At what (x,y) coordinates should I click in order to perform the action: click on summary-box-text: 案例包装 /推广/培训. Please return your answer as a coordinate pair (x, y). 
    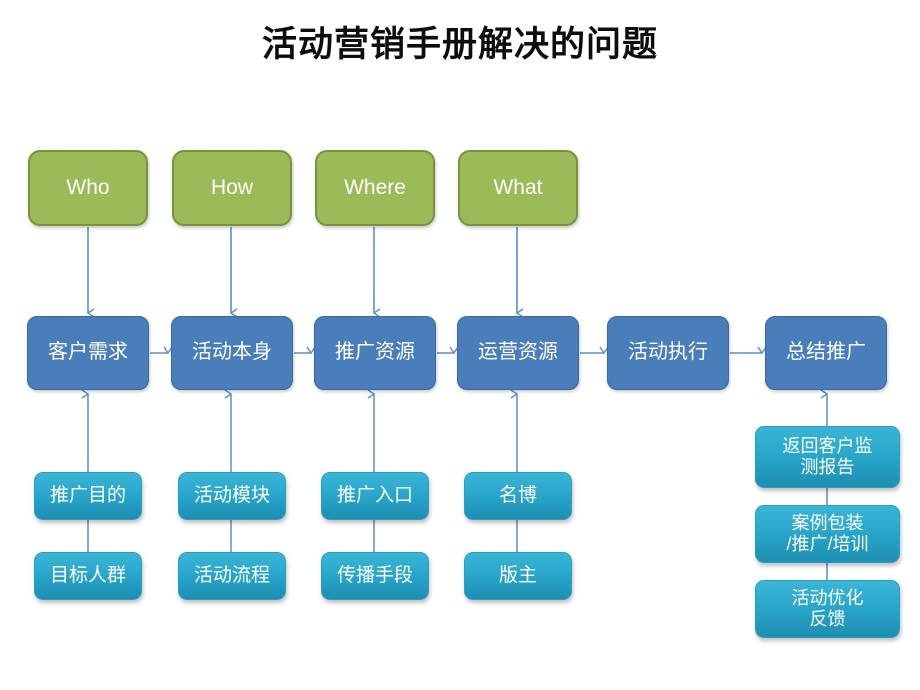
    Looking at the image, I should click on (827, 534).